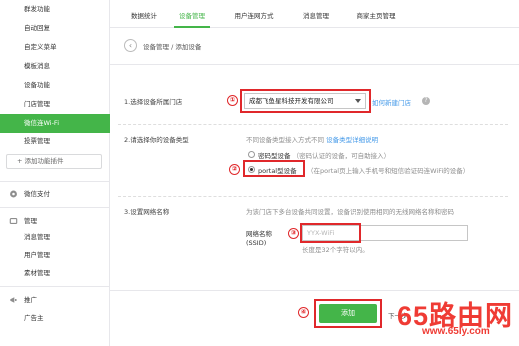 The image size is (519, 346). I want to click on sidebar-item-label: 自定义菜单, so click(40, 47).